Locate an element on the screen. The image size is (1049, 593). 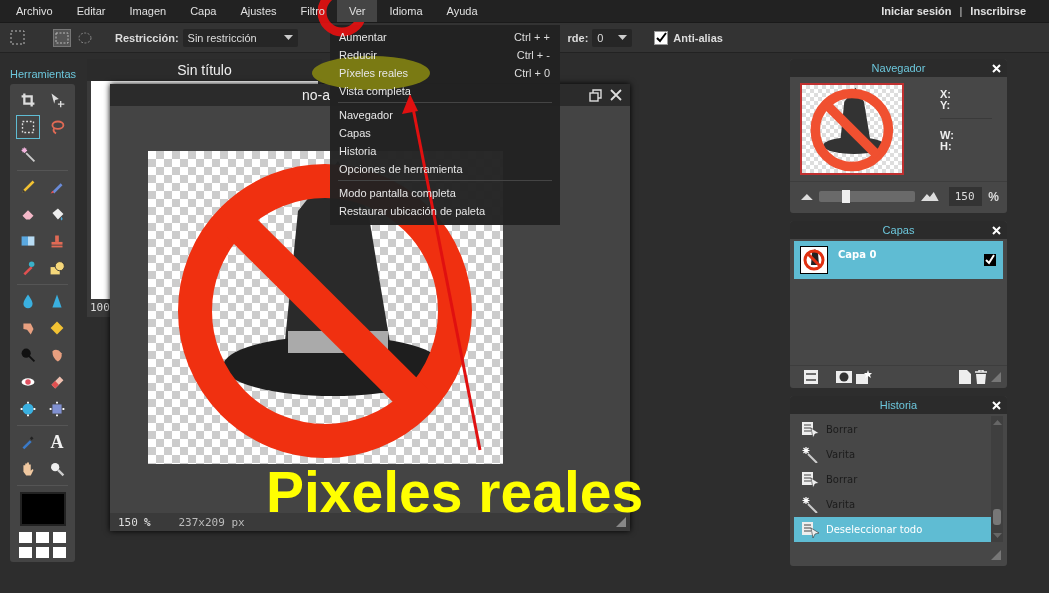
trash-icon is located at coordinates (981, 377).